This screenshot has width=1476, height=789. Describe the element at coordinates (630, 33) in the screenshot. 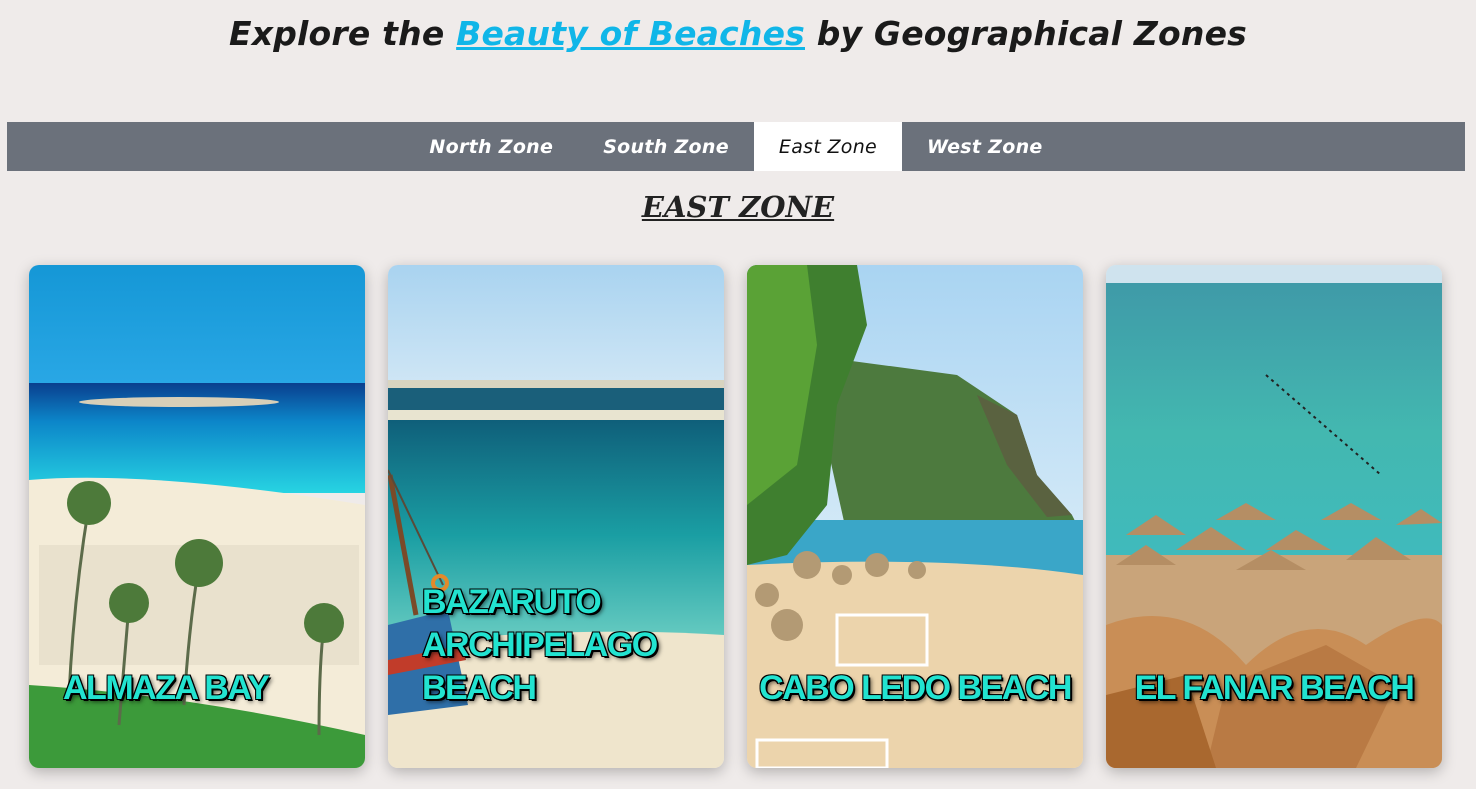

I see `beauty-of-beaches-link: Beauty of Beaches` at that location.